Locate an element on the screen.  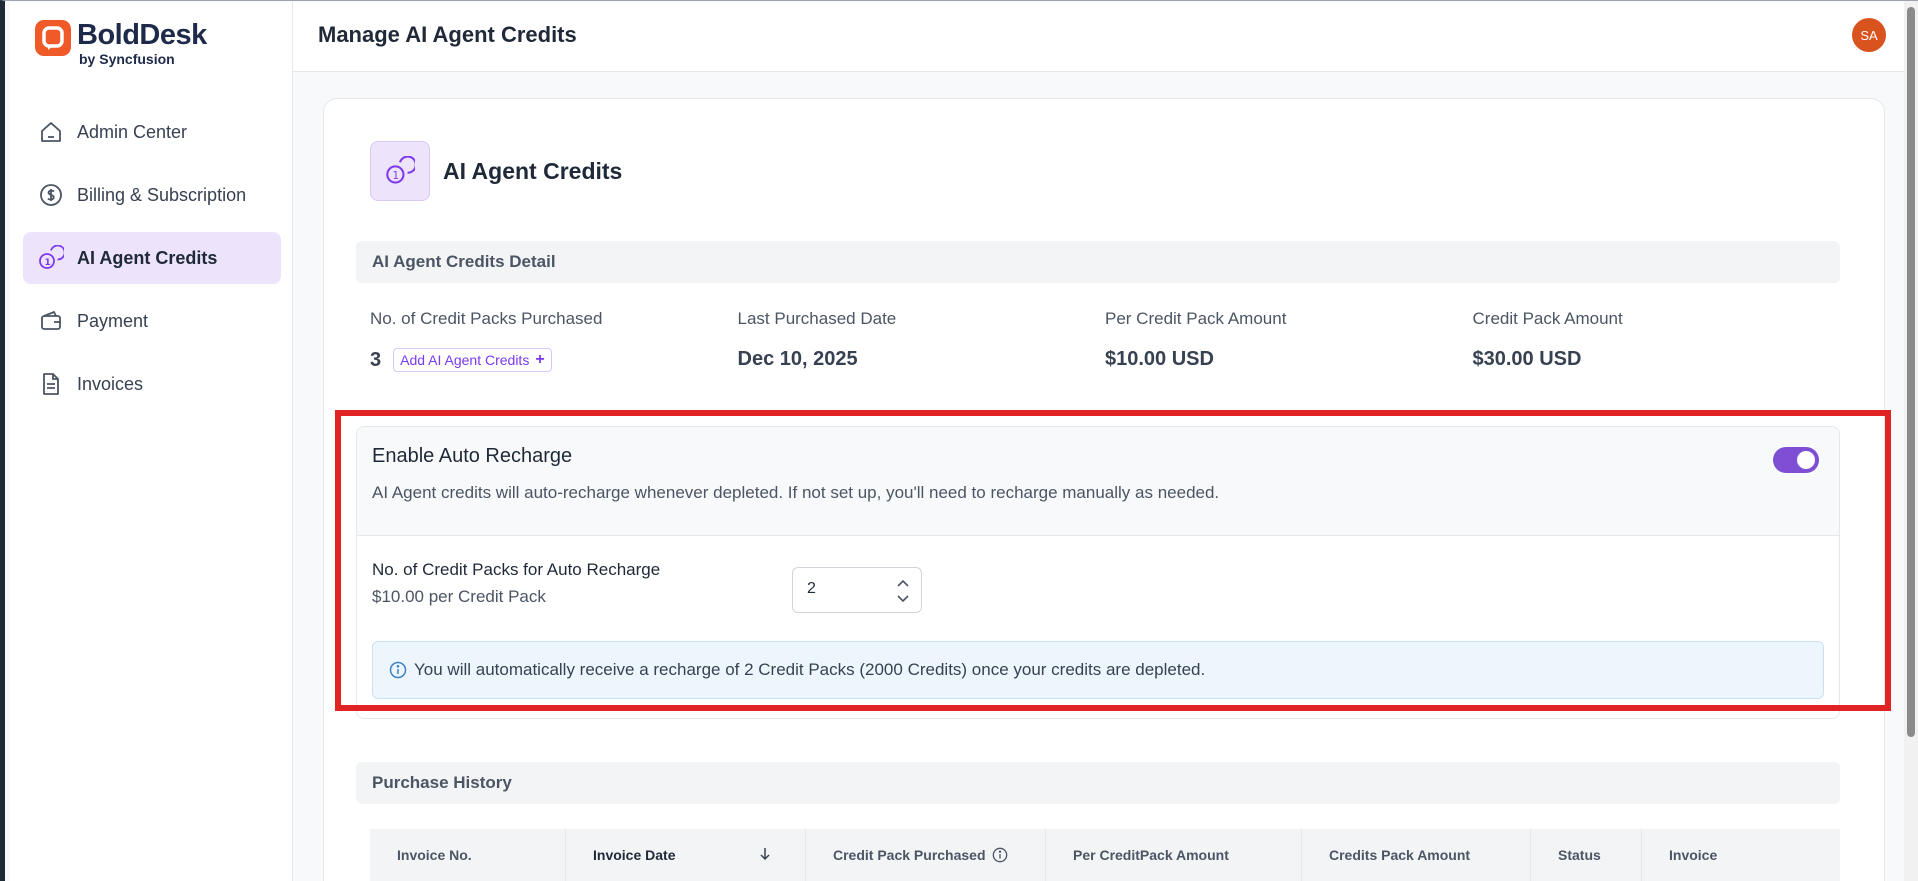
detail-last-purchased: Last Purchased Date Dec 10, 2025 is located at coordinates (922, 340).